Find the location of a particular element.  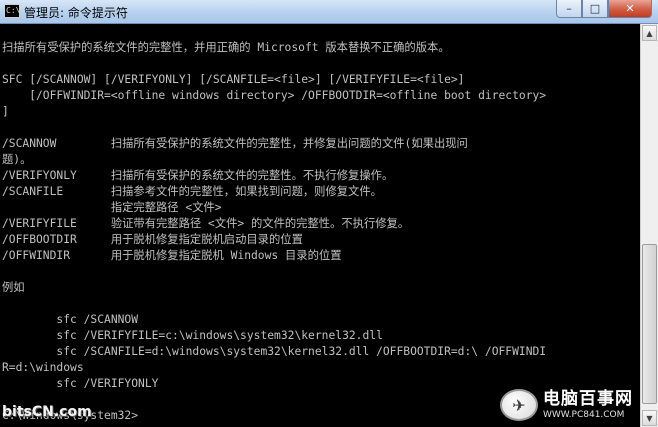

console-line: R=d:\windows is located at coordinates (43, 367).